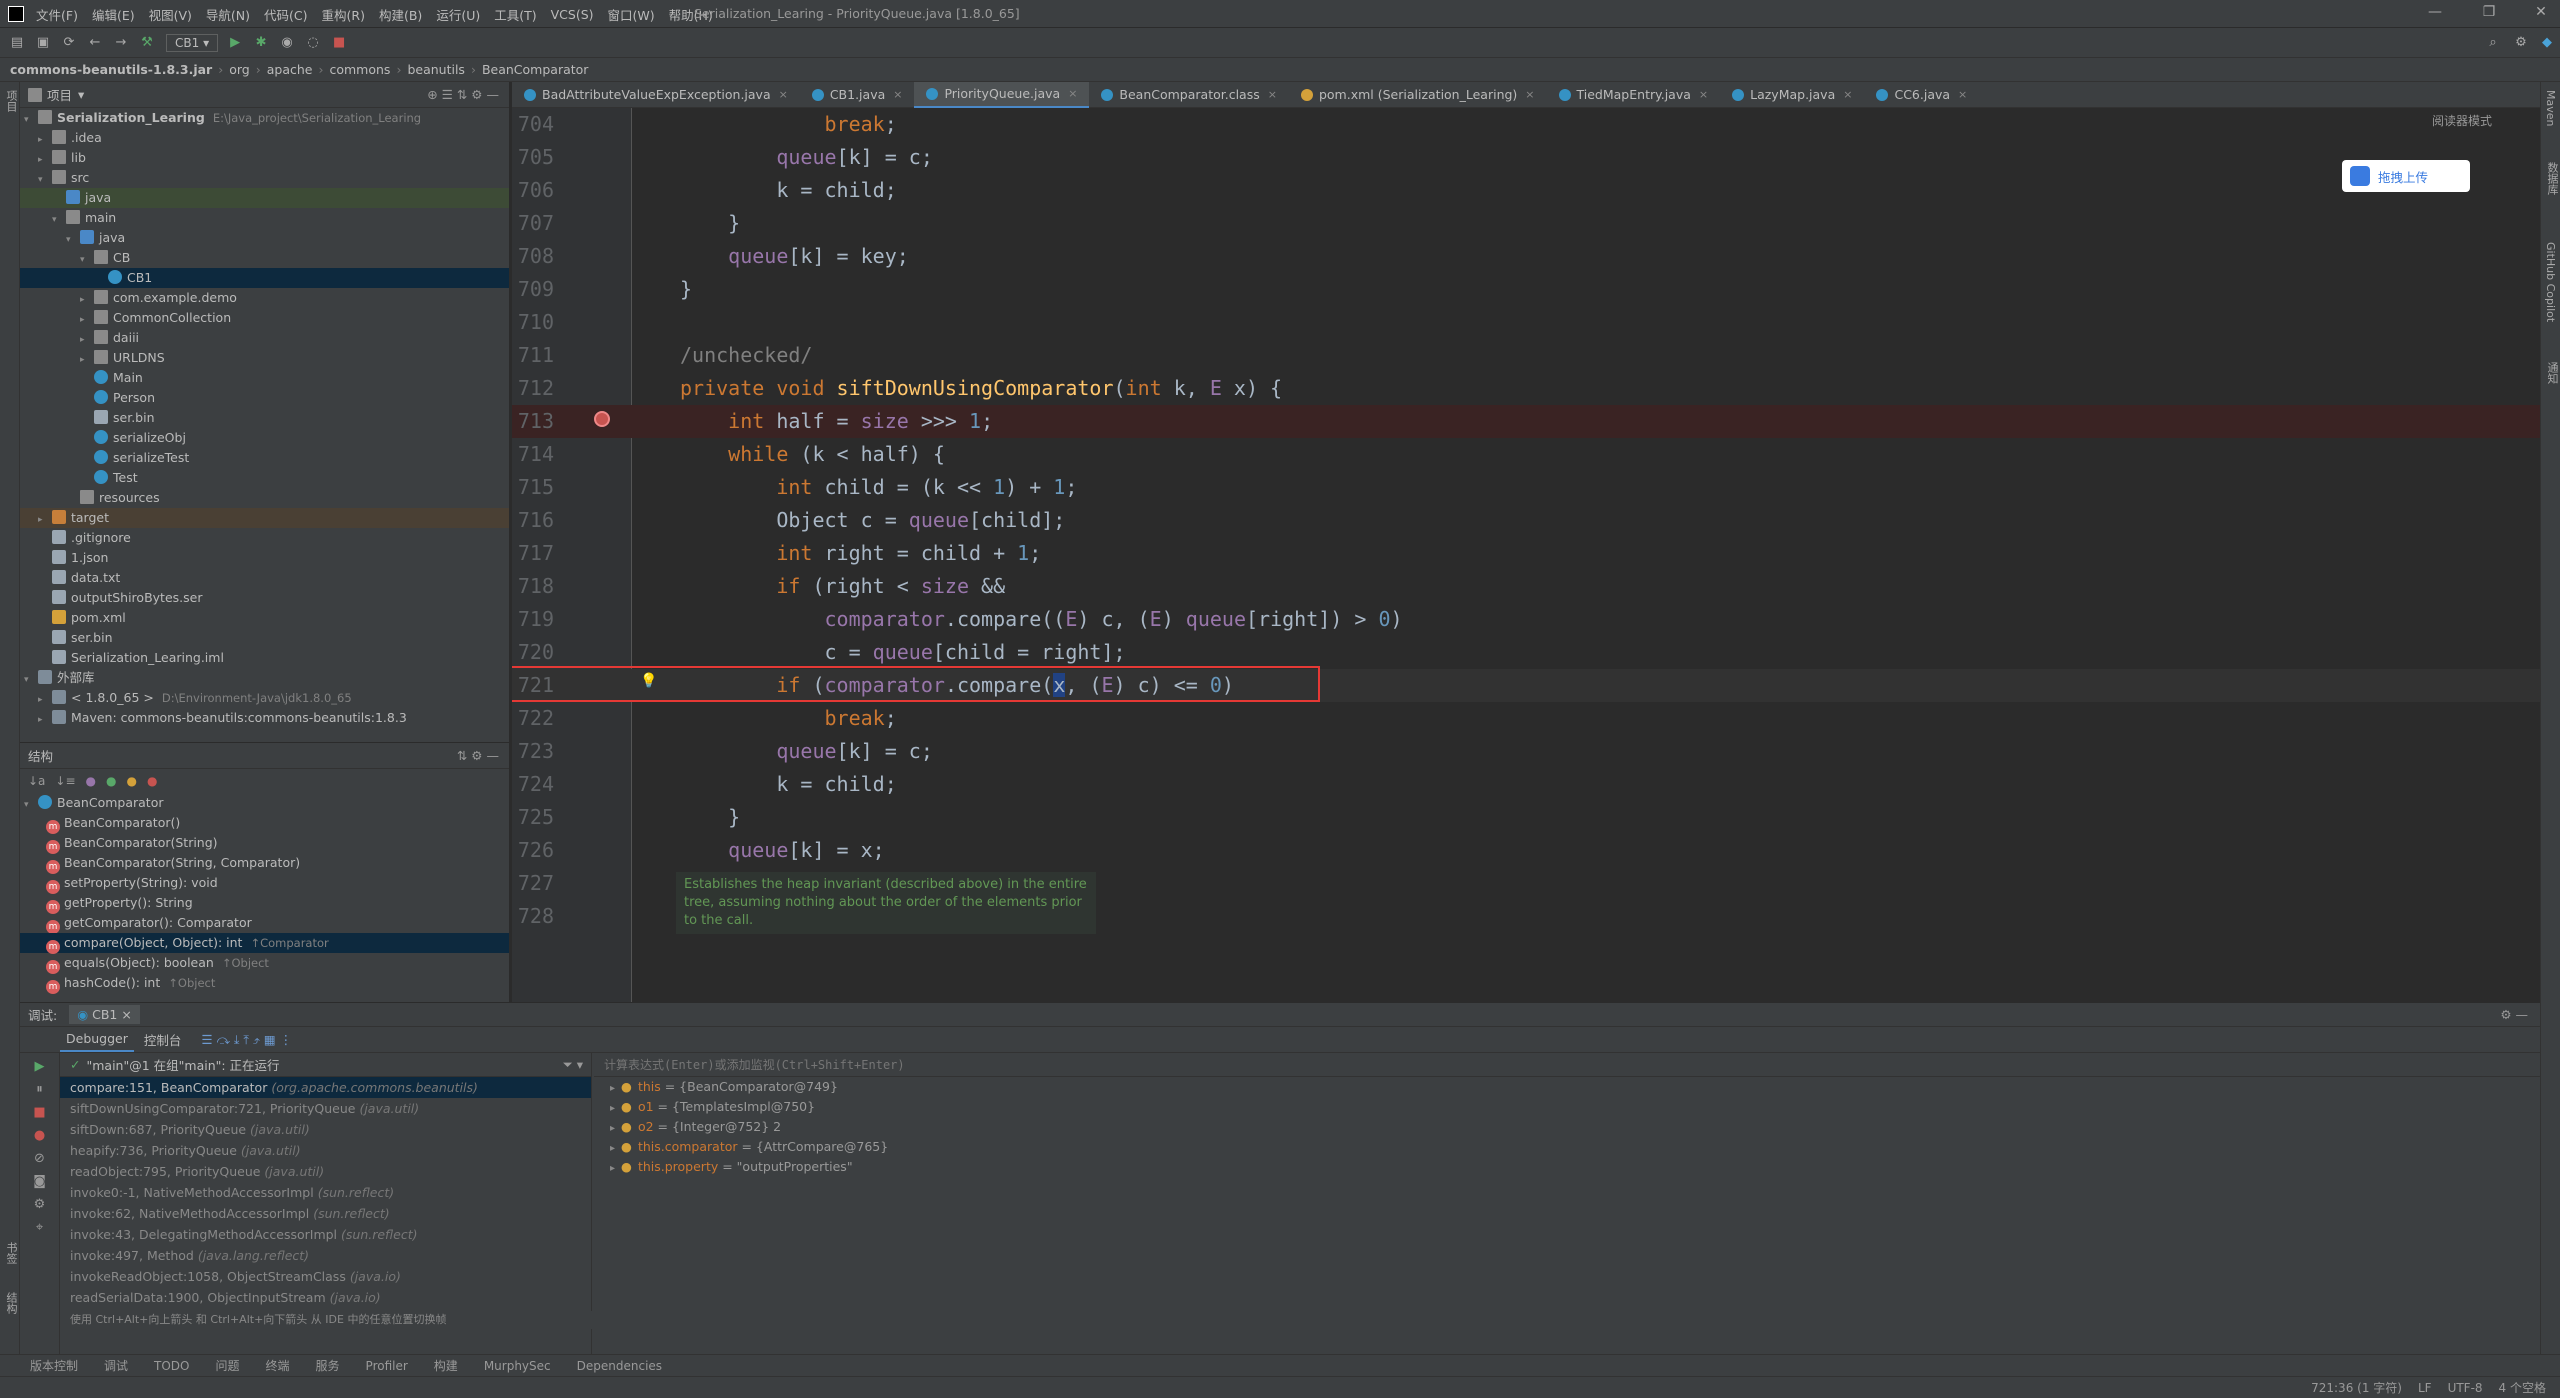 This screenshot has height=1398, width=2560. Describe the element at coordinates (264, 518) in the screenshot. I see `tree-item: ▸ target` at that location.